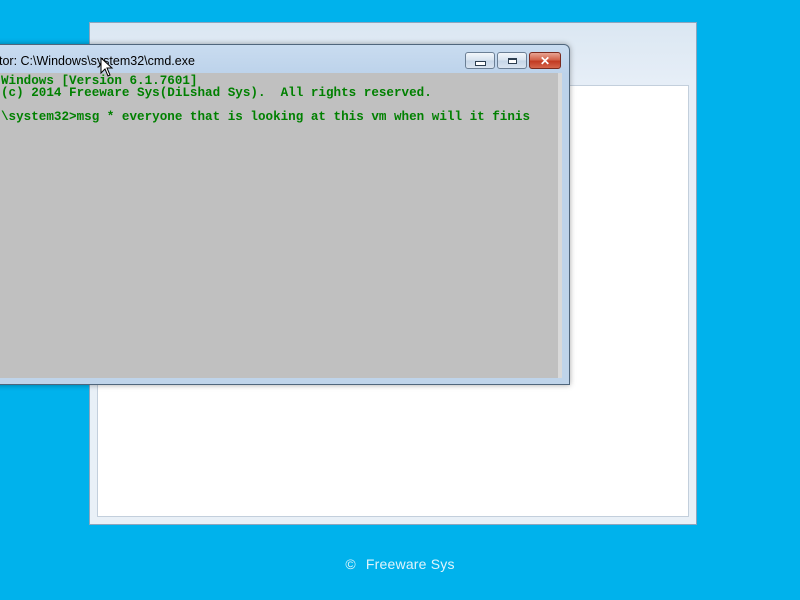  I want to click on footer-copyright: © Freeware Sys, so click(400, 564).